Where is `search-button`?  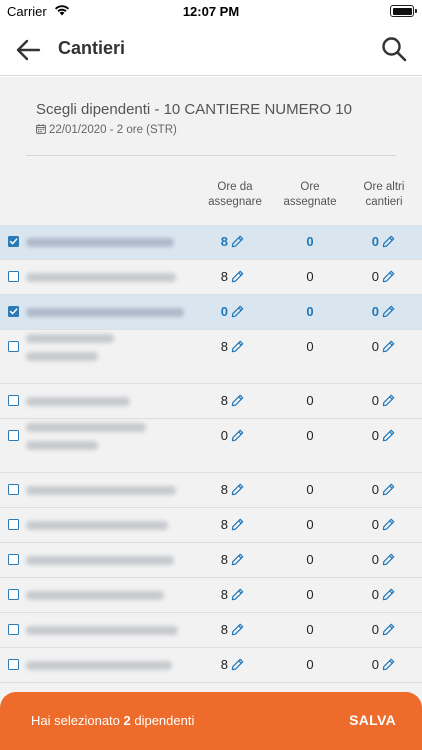 search-button is located at coordinates (394, 49).